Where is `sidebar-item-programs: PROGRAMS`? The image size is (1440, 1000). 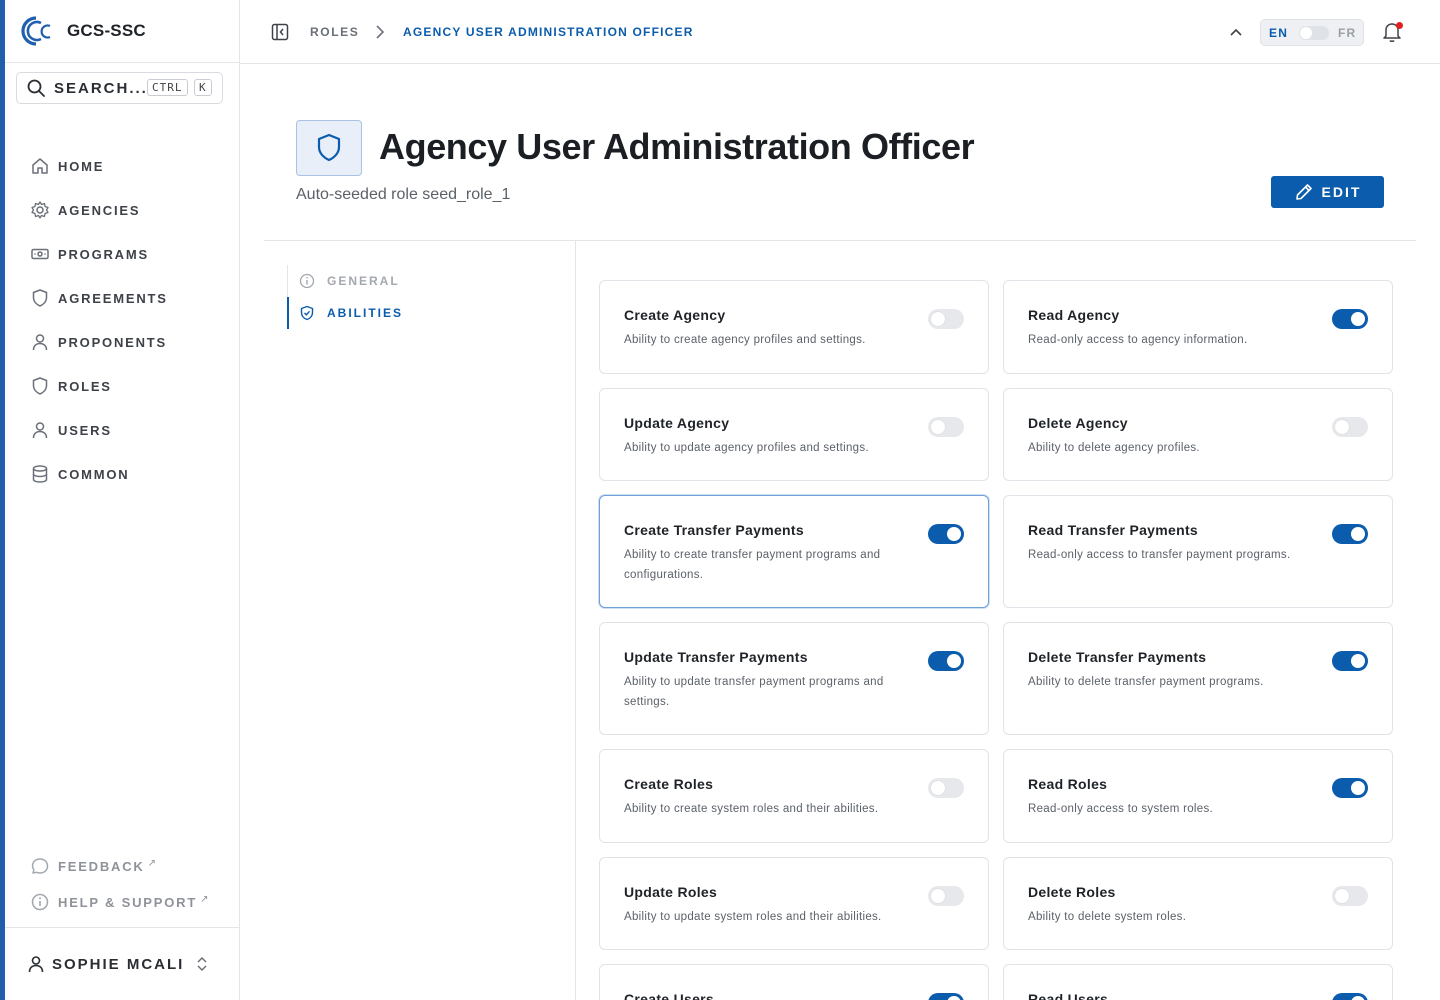 sidebar-item-programs: PROGRAMS is located at coordinates (99, 254).